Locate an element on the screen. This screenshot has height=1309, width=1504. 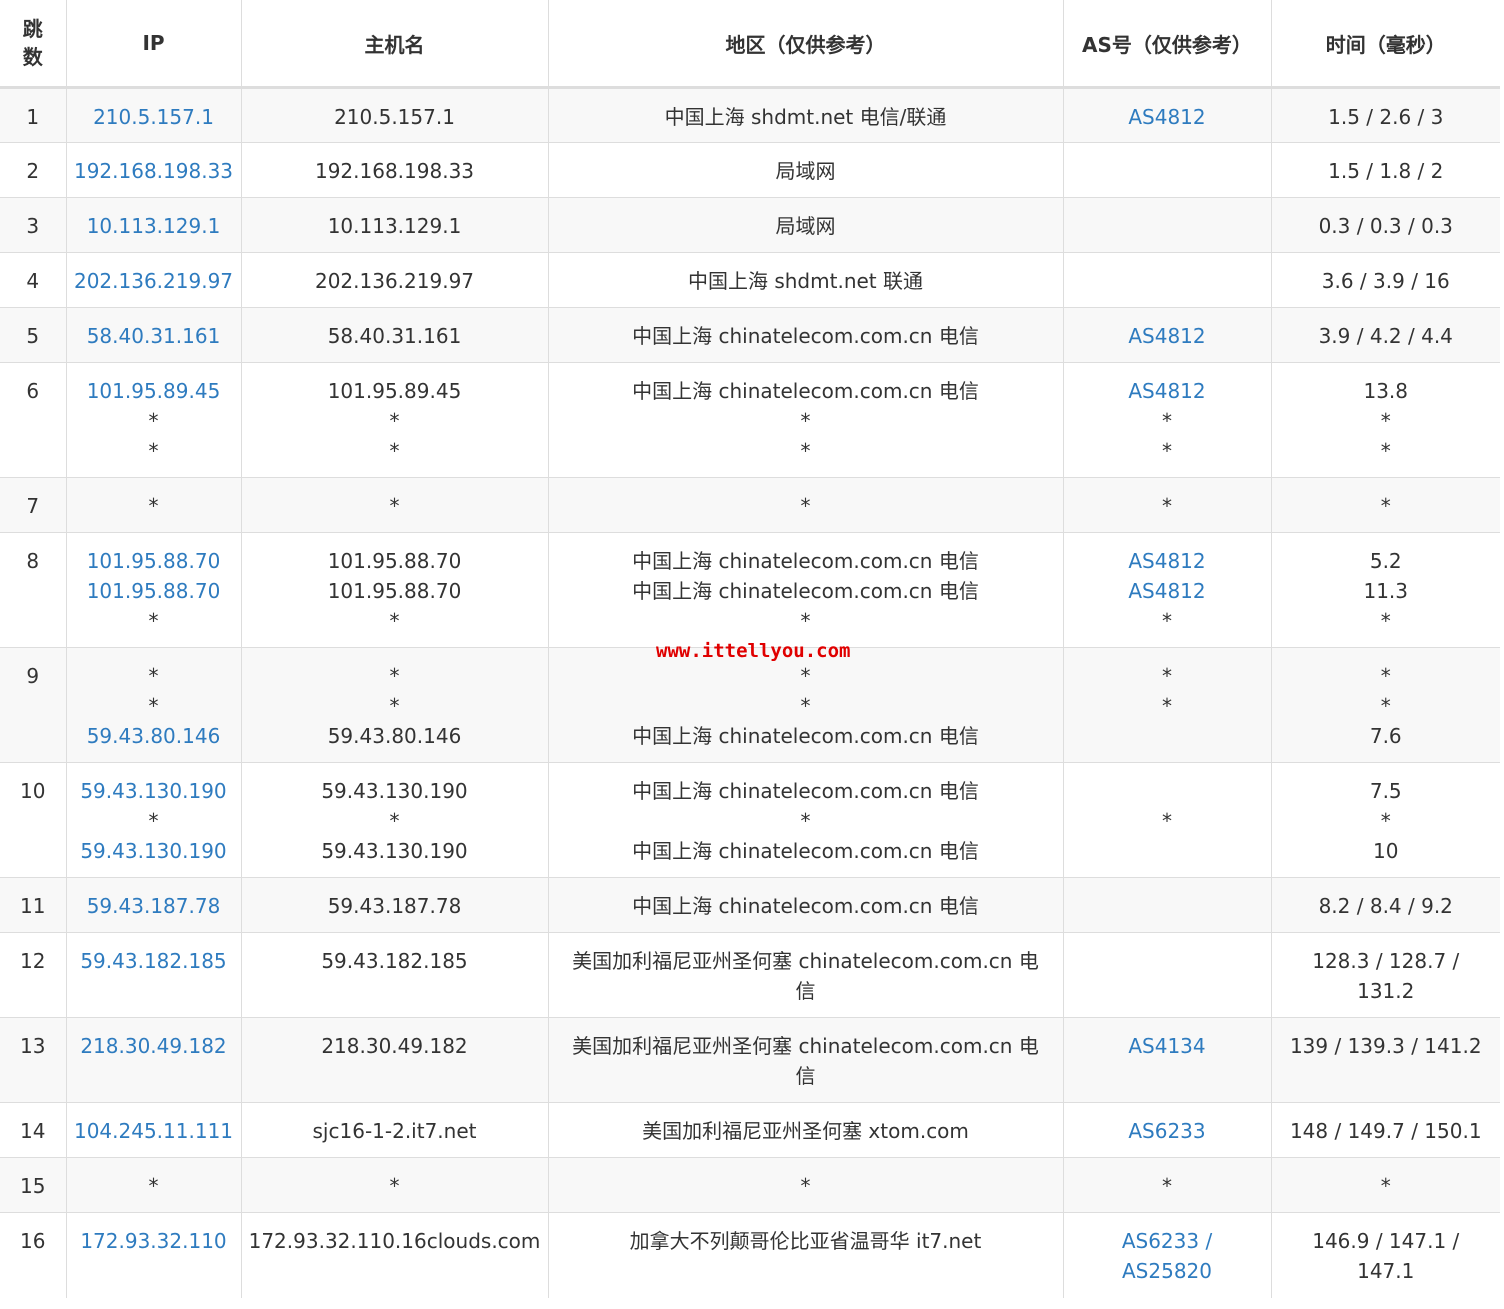
ip-line: 59.43.187.78 is located at coordinates (154, 906).